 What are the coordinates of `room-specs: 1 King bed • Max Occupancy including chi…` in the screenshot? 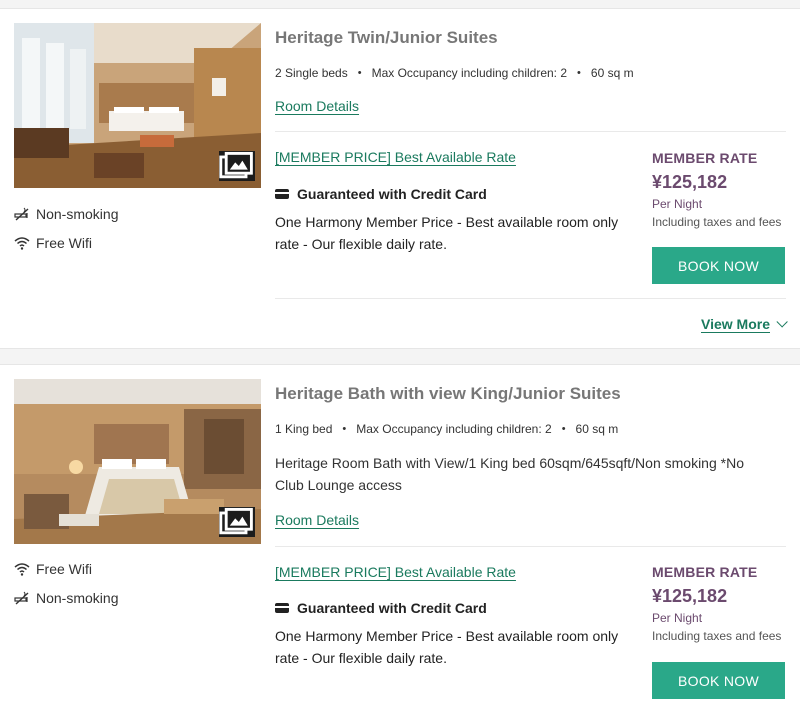 It's located at (446, 429).